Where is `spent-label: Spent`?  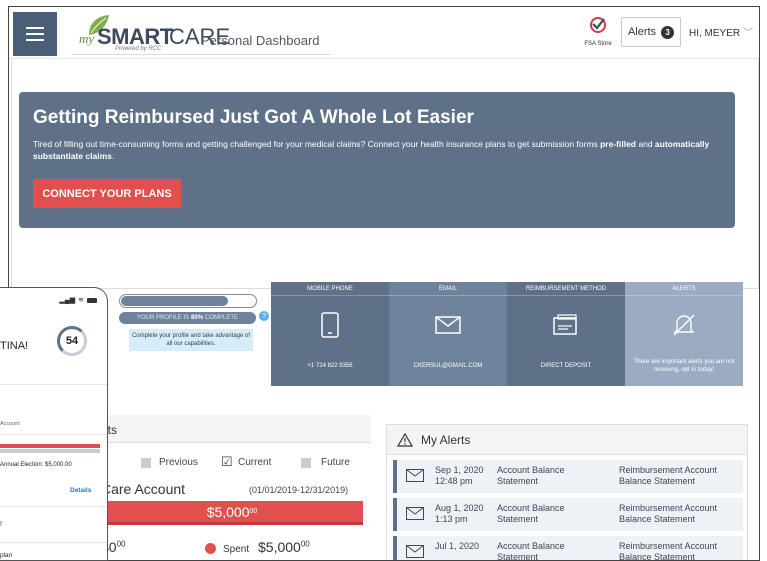 spent-label: Spent is located at coordinates (236, 549).